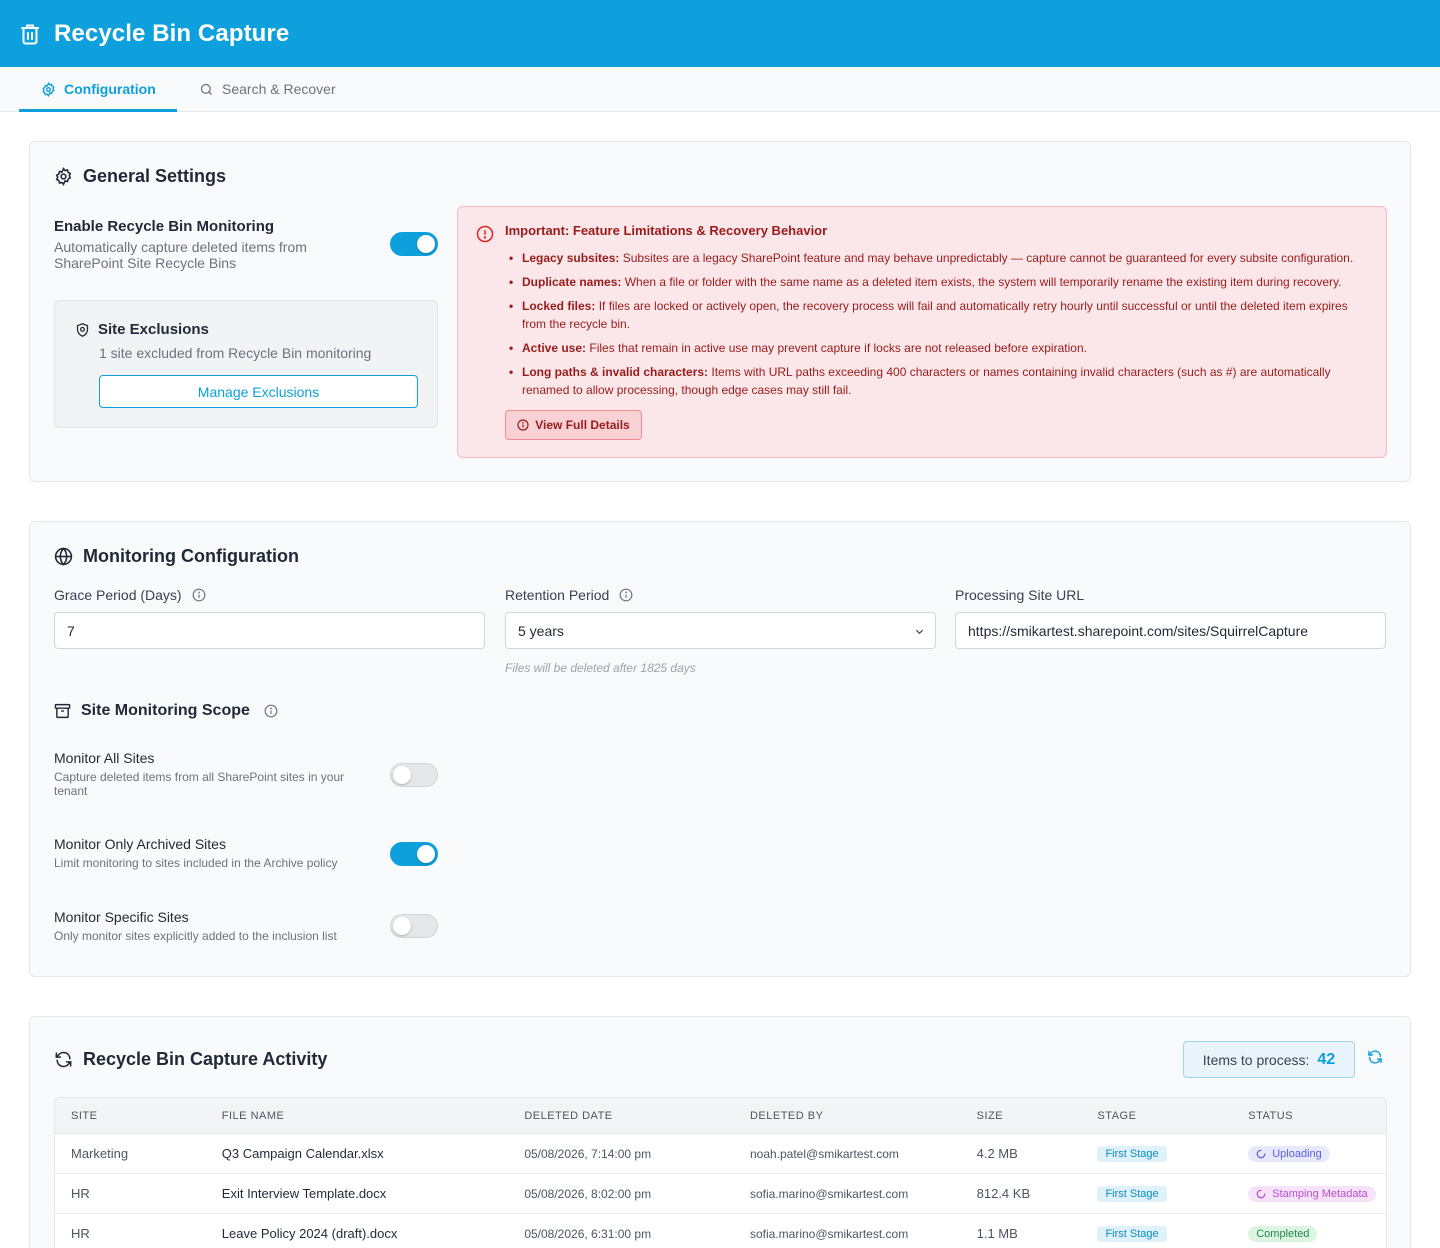 This screenshot has width=1440, height=1248. I want to click on option-title: Monitor All Sites, so click(104, 758).